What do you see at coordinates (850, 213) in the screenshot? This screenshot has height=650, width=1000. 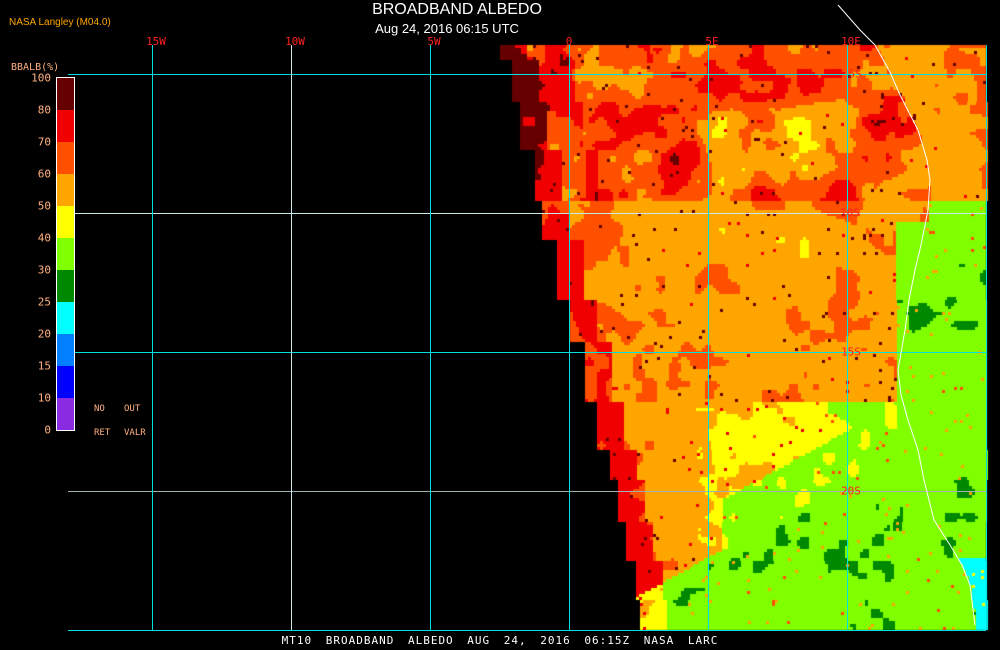 I see `lat-label-10s: 10S` at bounding box center [850, 213].